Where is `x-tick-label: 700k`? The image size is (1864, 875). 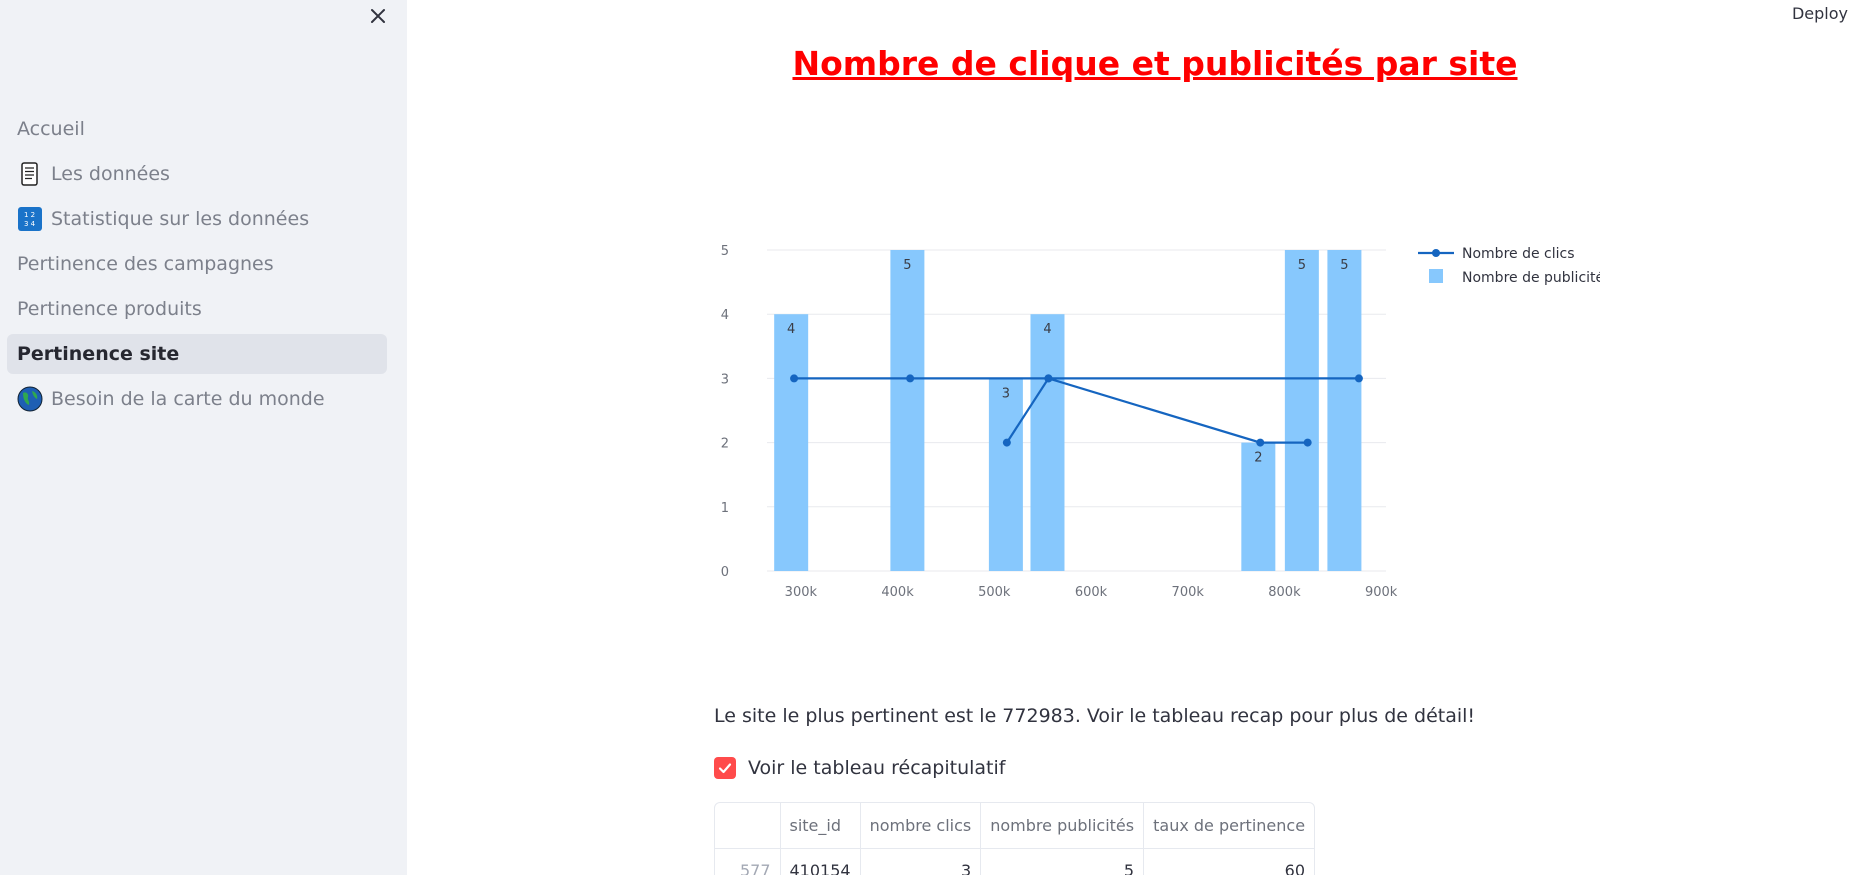 x-tick-label: 700k is located at coordinates (1188, 592).